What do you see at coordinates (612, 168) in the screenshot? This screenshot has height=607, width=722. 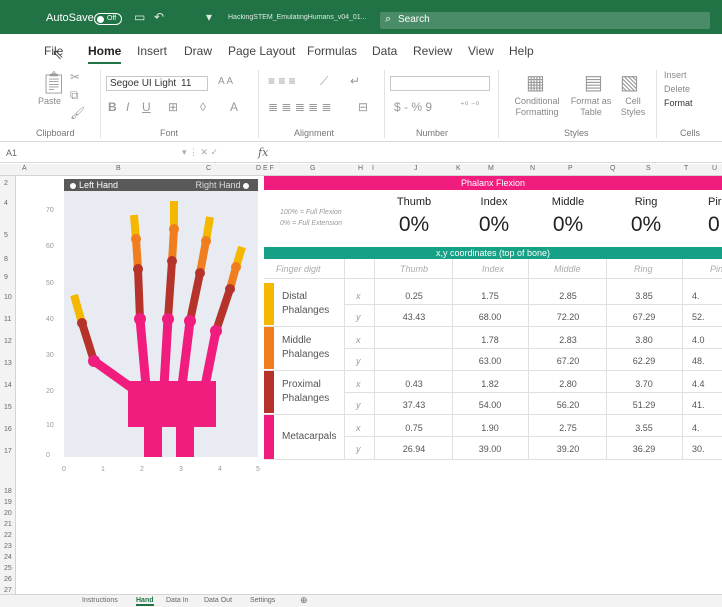 I see `column-header: Q` at bounding box center [612, 168].